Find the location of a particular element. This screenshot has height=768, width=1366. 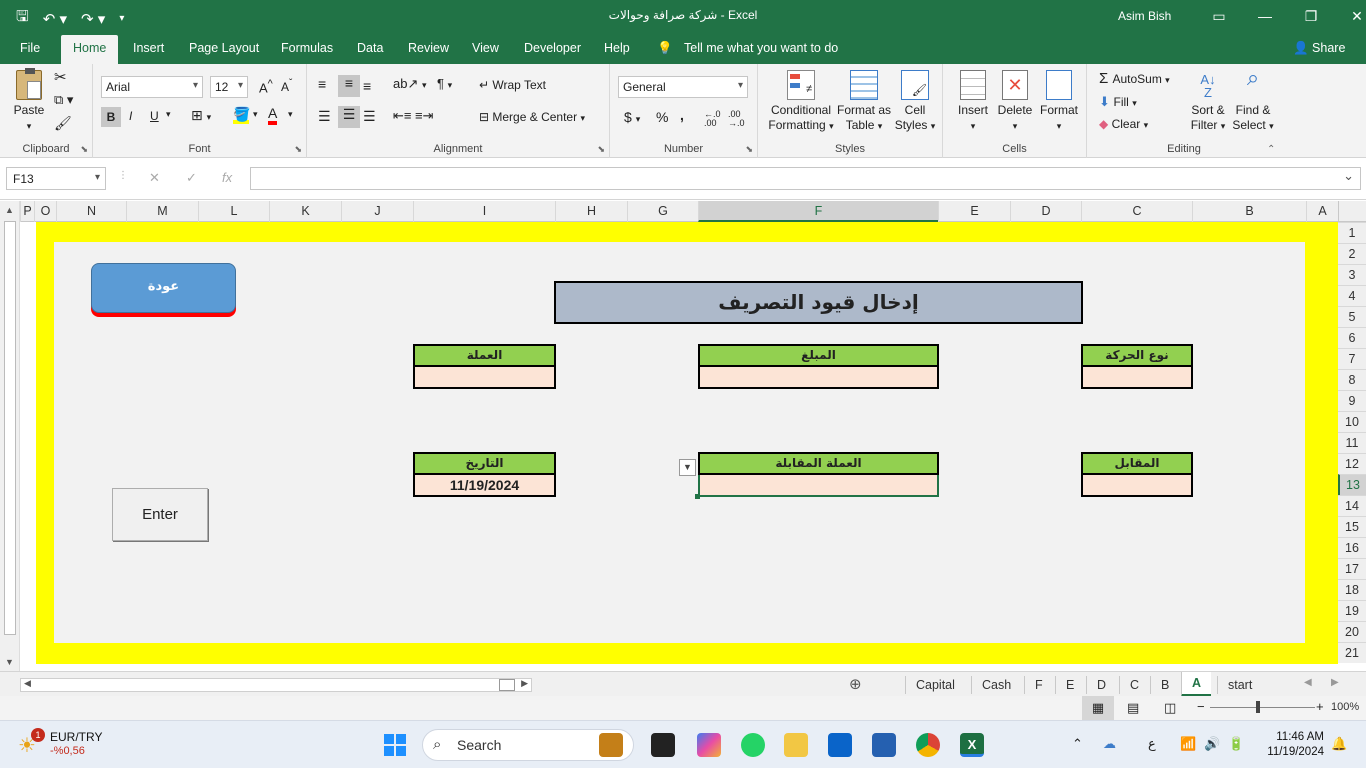

insert-function-icon: fx is located at coordinates (227, 177).